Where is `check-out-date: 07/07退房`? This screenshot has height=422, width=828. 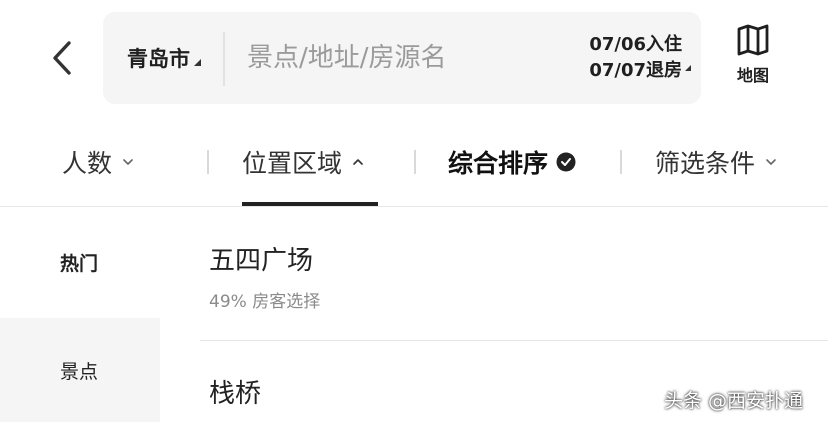
check-out-date: 07/07退房 is located at coordinates (635, 71).